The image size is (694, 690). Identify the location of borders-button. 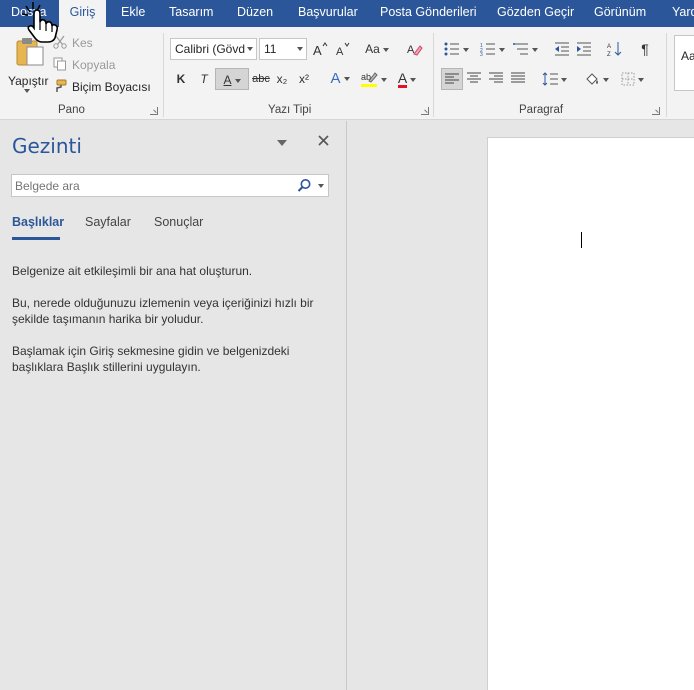
(632, 79).